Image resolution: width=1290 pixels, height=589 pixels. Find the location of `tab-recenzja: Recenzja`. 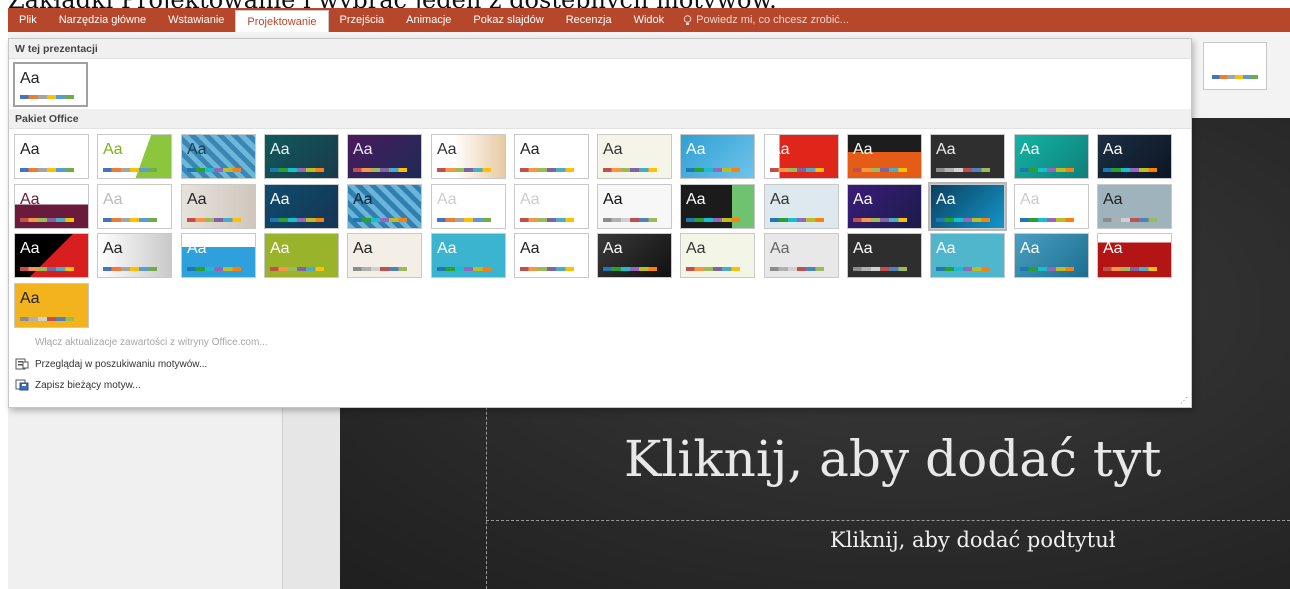

tab-recenzja: Recenzja is located at coordinates (589, 20).